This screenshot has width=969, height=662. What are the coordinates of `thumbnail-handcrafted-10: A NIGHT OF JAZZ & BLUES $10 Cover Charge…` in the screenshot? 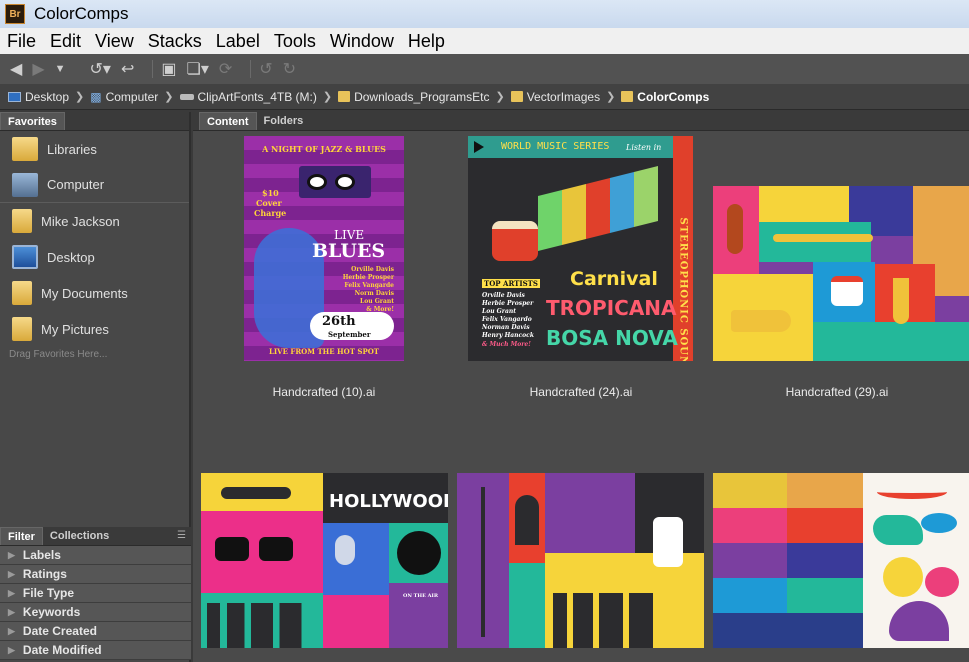 It's located at (324, 248).